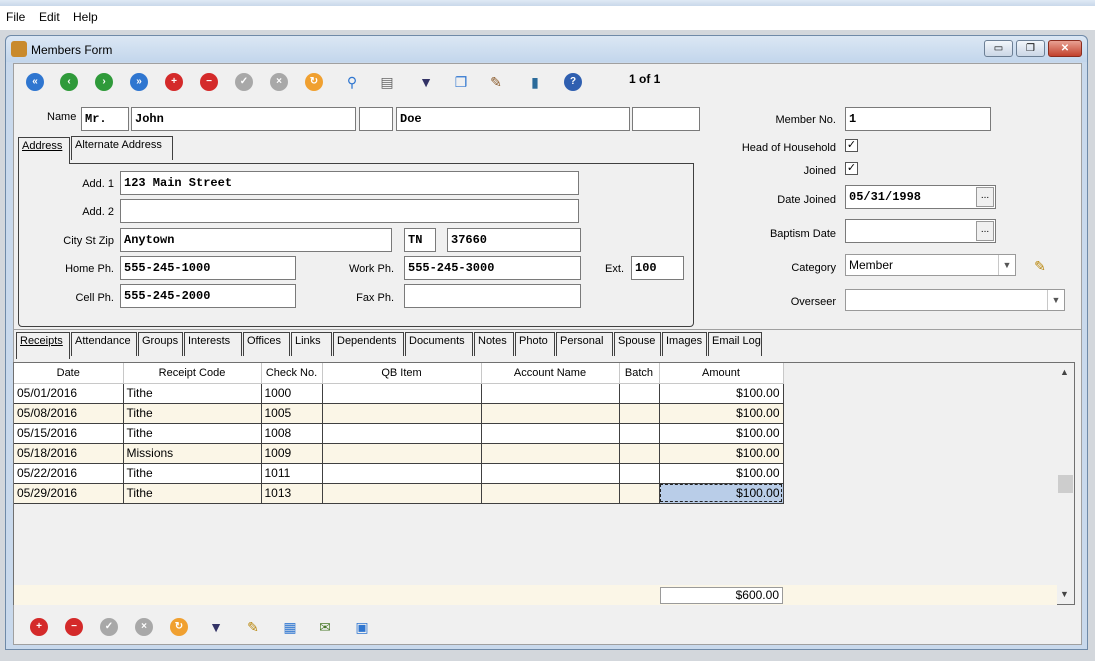 The image size is (1095, 661). What do you see at coordinates (1030, 48) in the screenshot?
I see `restore-button: ❐` at bounding box center [1030, 48].